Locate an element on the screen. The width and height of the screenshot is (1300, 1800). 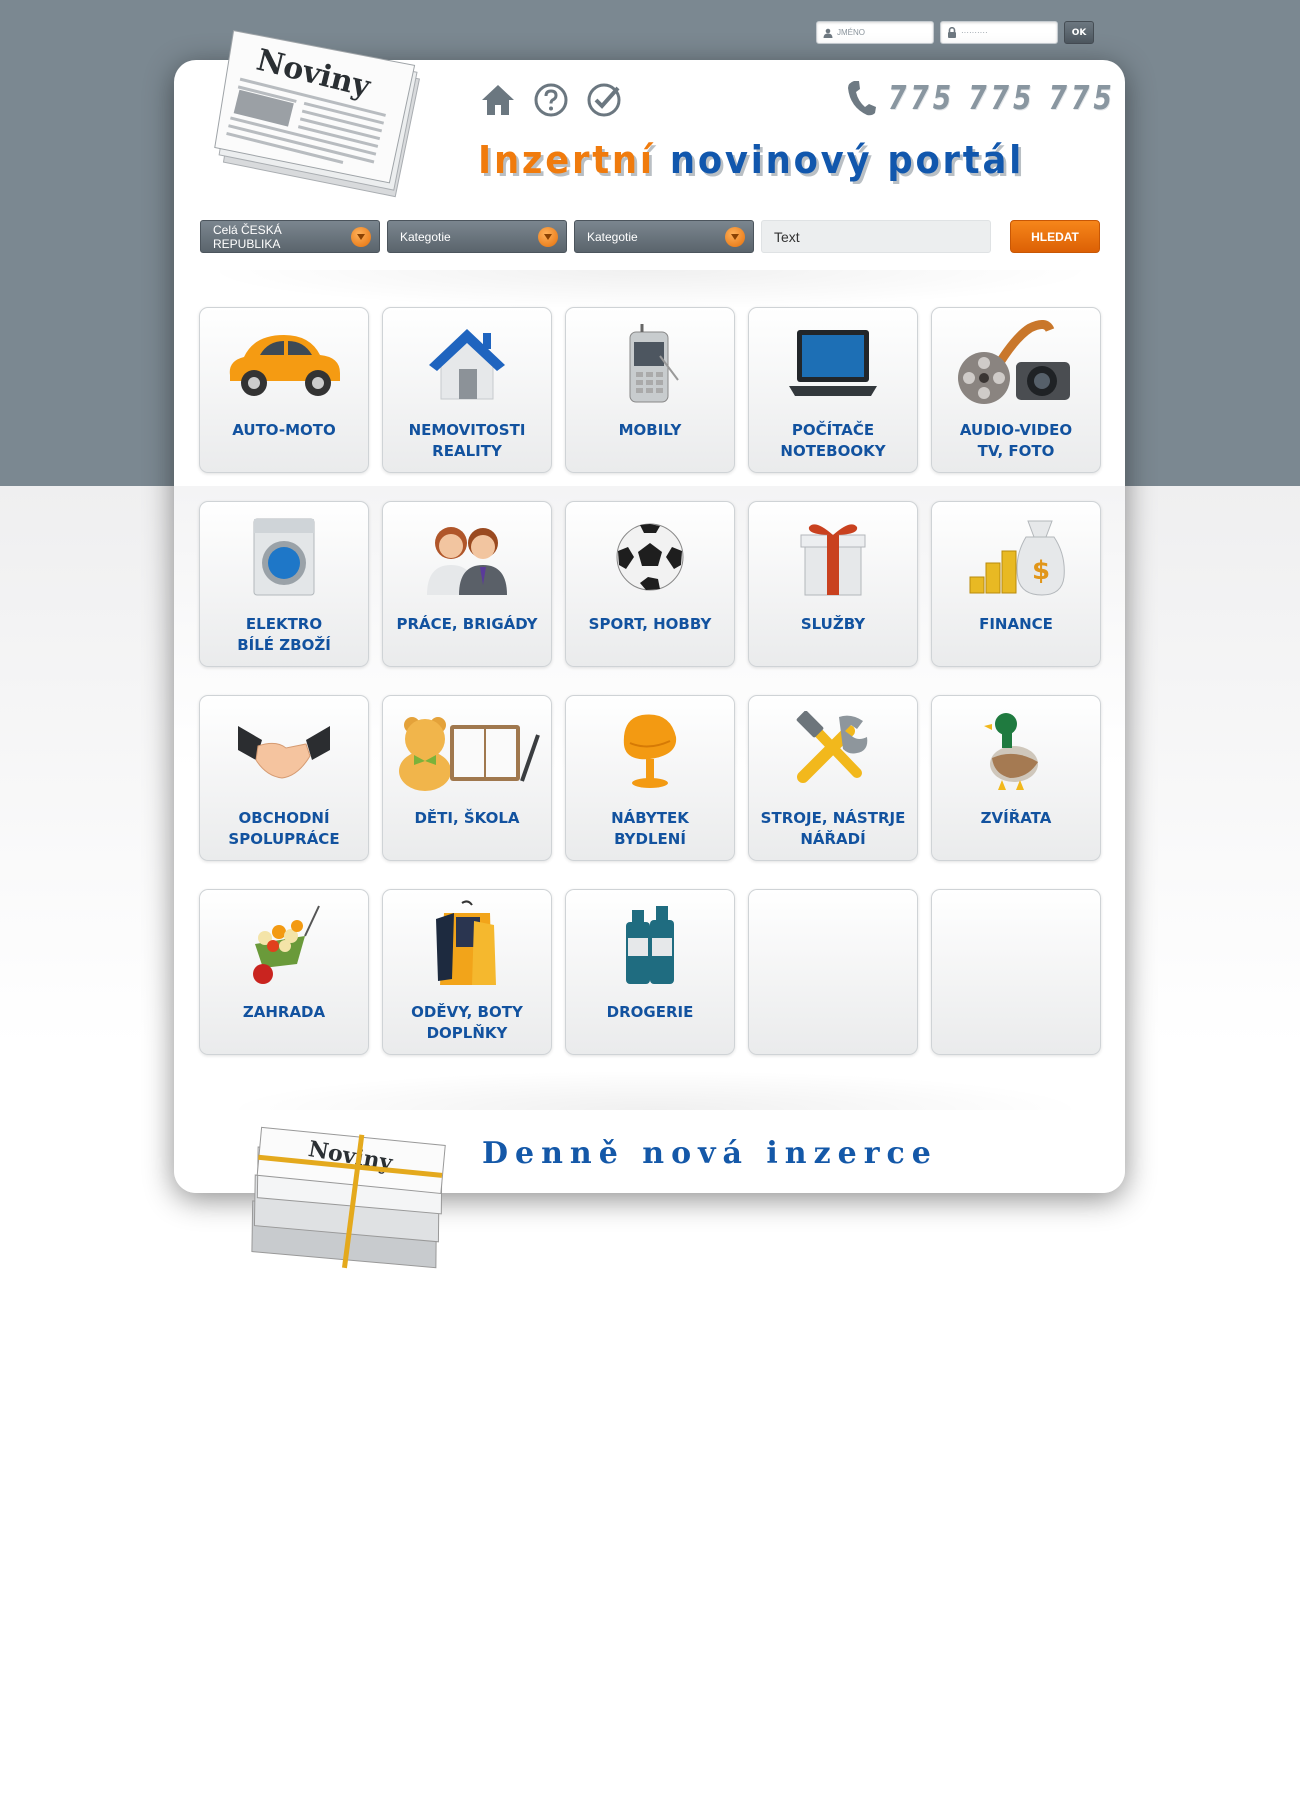
site-headline: Inzertní novinový portál is located at coordinates (766, 160).